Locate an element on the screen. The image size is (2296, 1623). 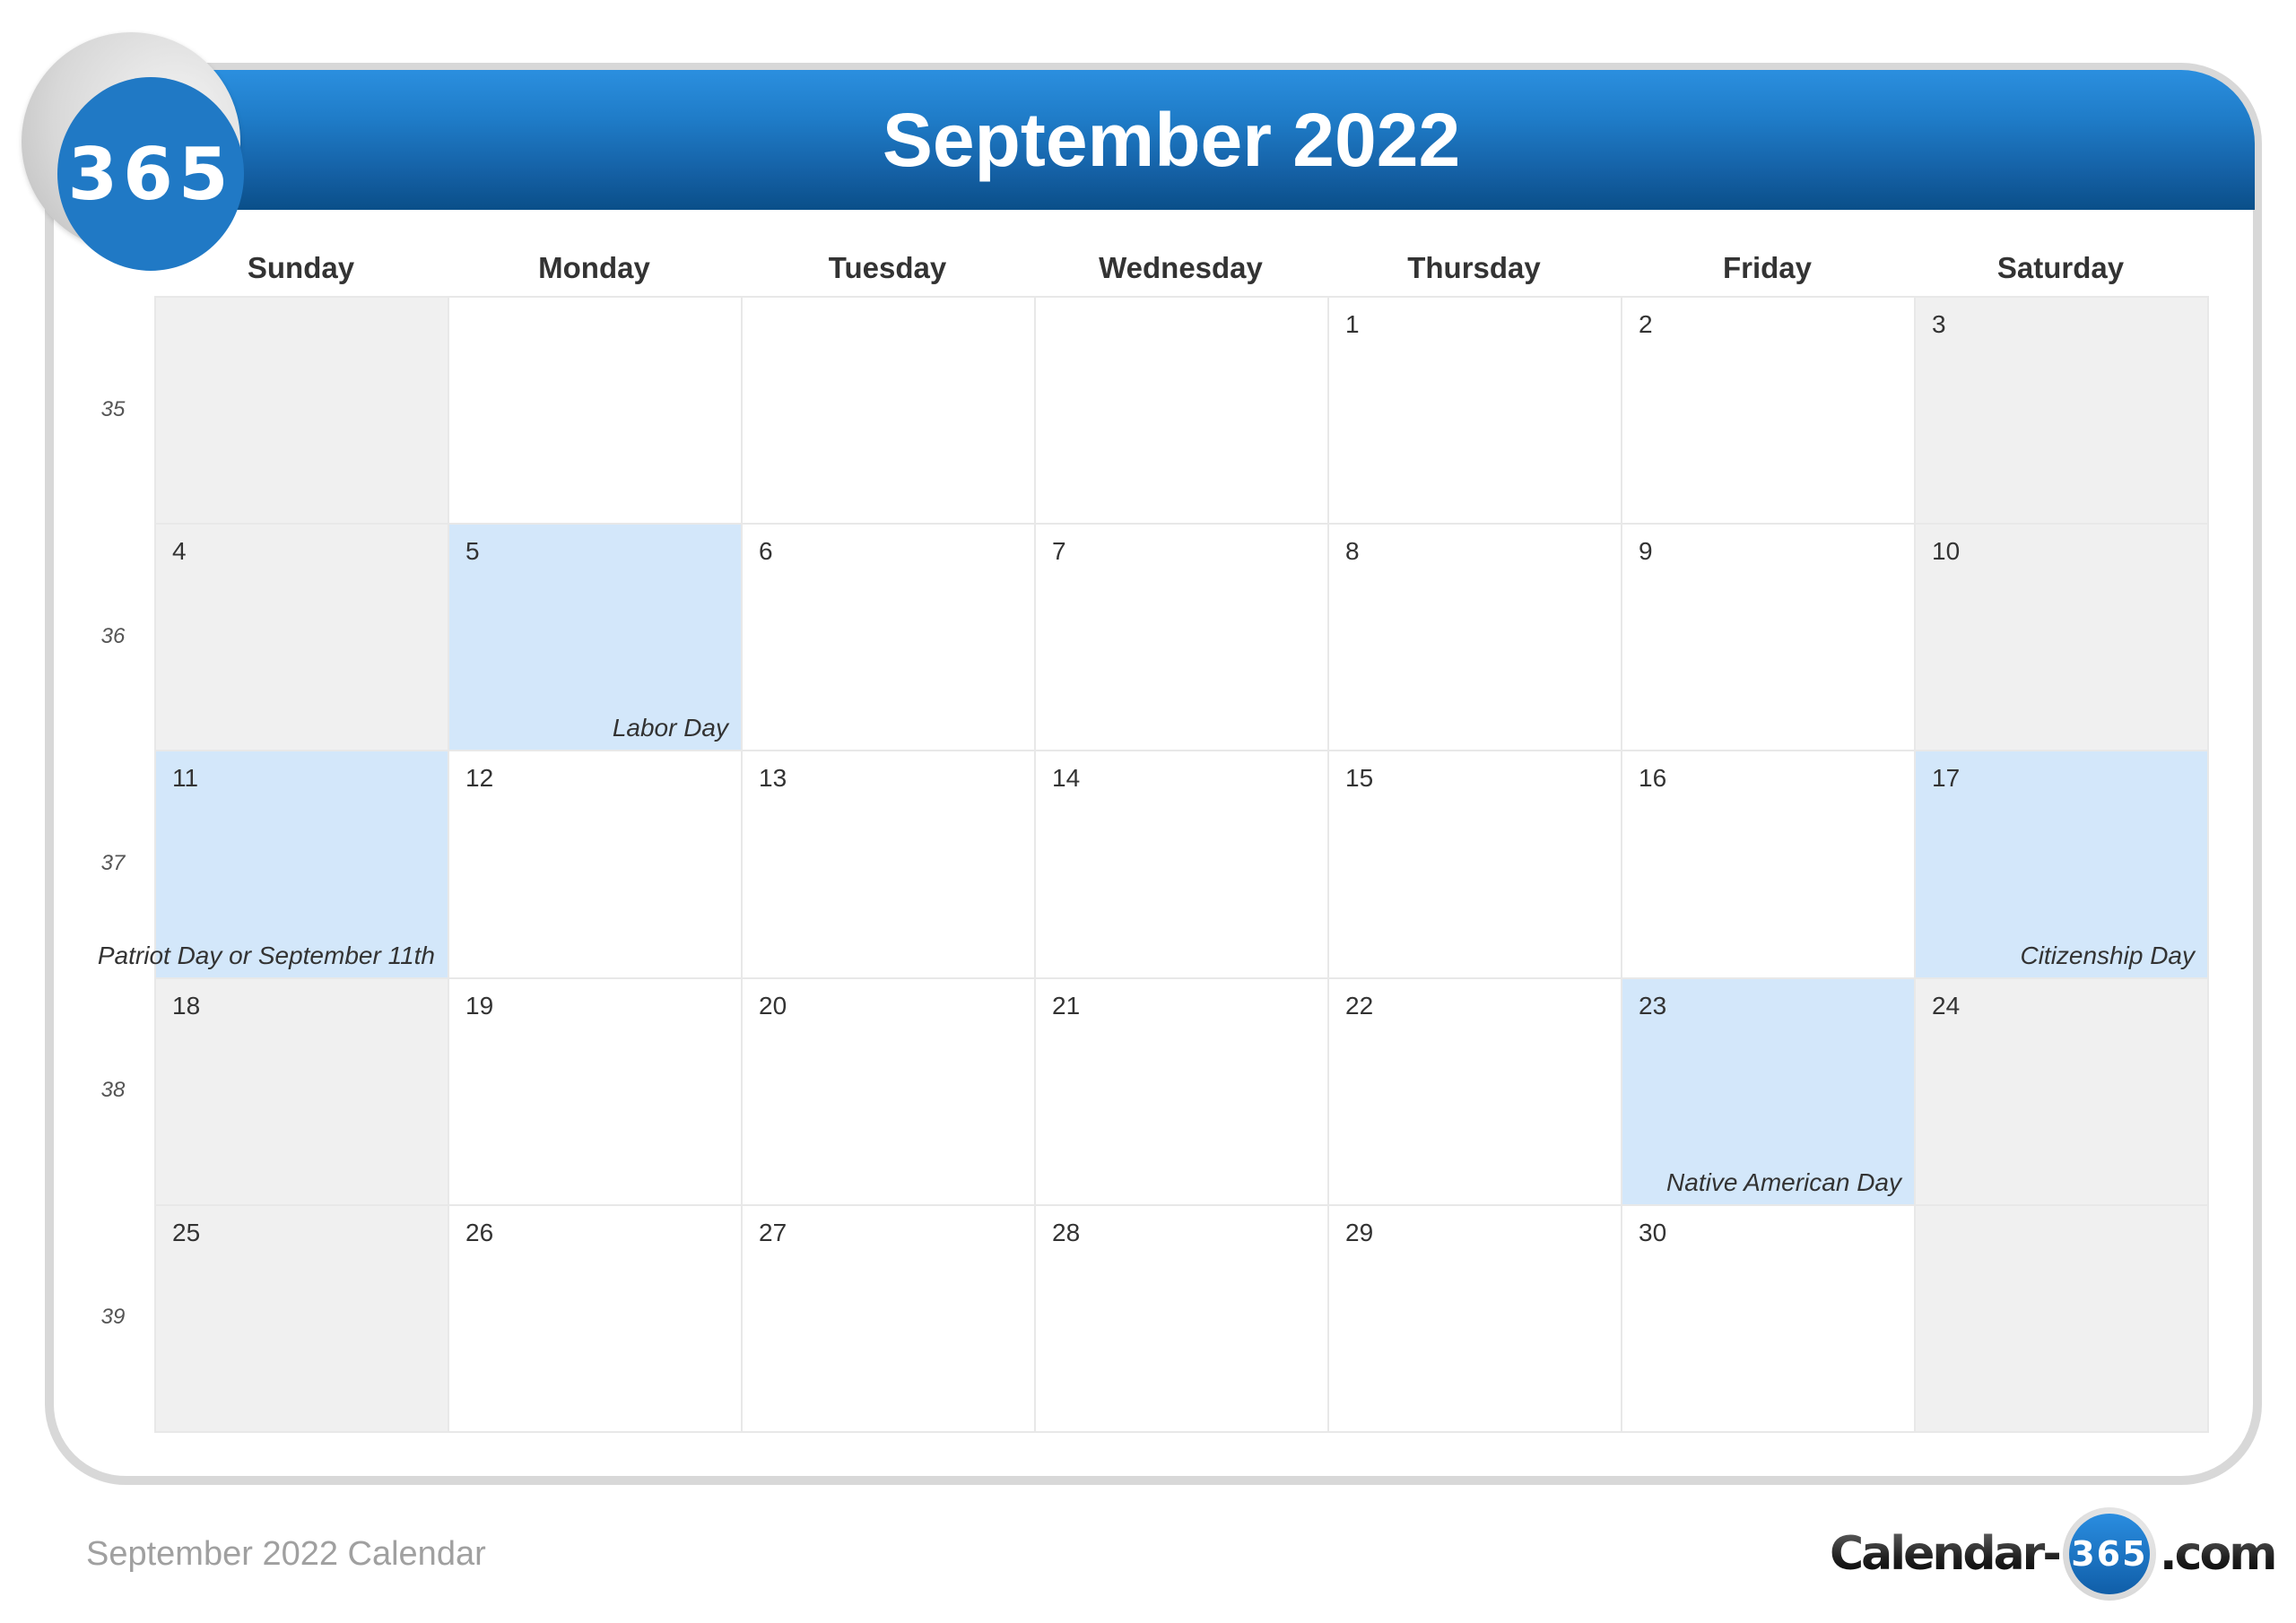
day-cell: 10 is located at coordinates (2061, 637).